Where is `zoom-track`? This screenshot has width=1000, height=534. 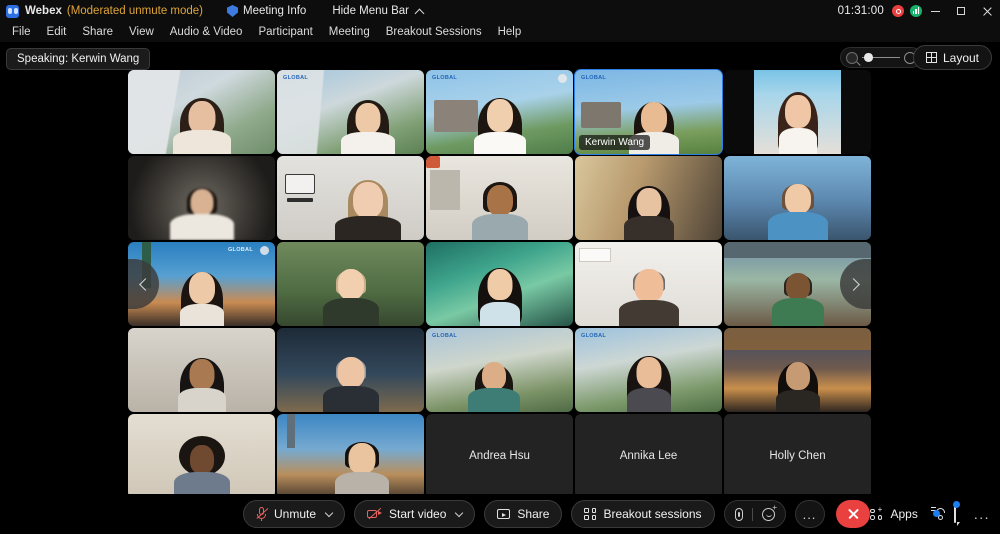 zoom-track is located at coordinates (881, 57).